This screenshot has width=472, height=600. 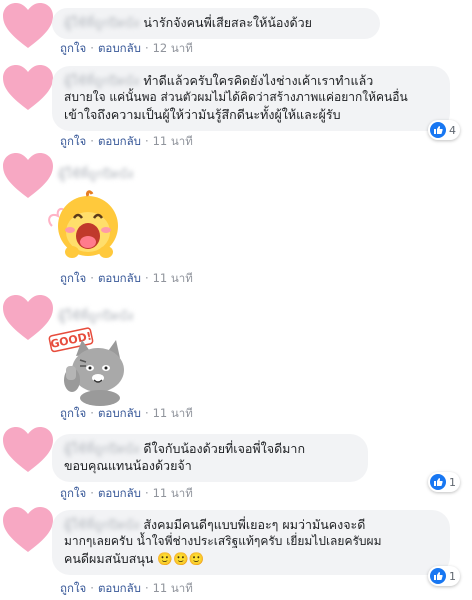 I want to click on comment-text-line-3: คนดีผมสนับสนุน, so click(x=109, y=558).